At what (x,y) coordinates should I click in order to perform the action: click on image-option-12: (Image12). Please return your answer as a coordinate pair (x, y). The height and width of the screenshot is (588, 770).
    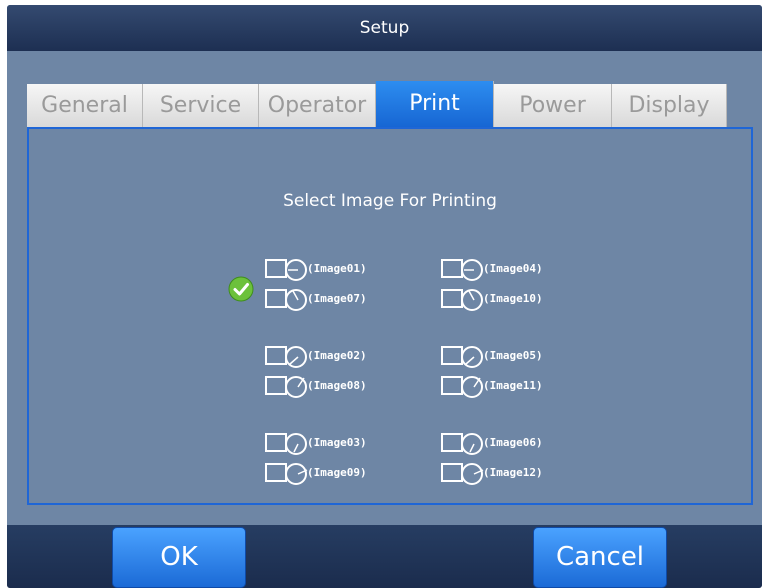
    Looking at the image, I should click on (521, 474).